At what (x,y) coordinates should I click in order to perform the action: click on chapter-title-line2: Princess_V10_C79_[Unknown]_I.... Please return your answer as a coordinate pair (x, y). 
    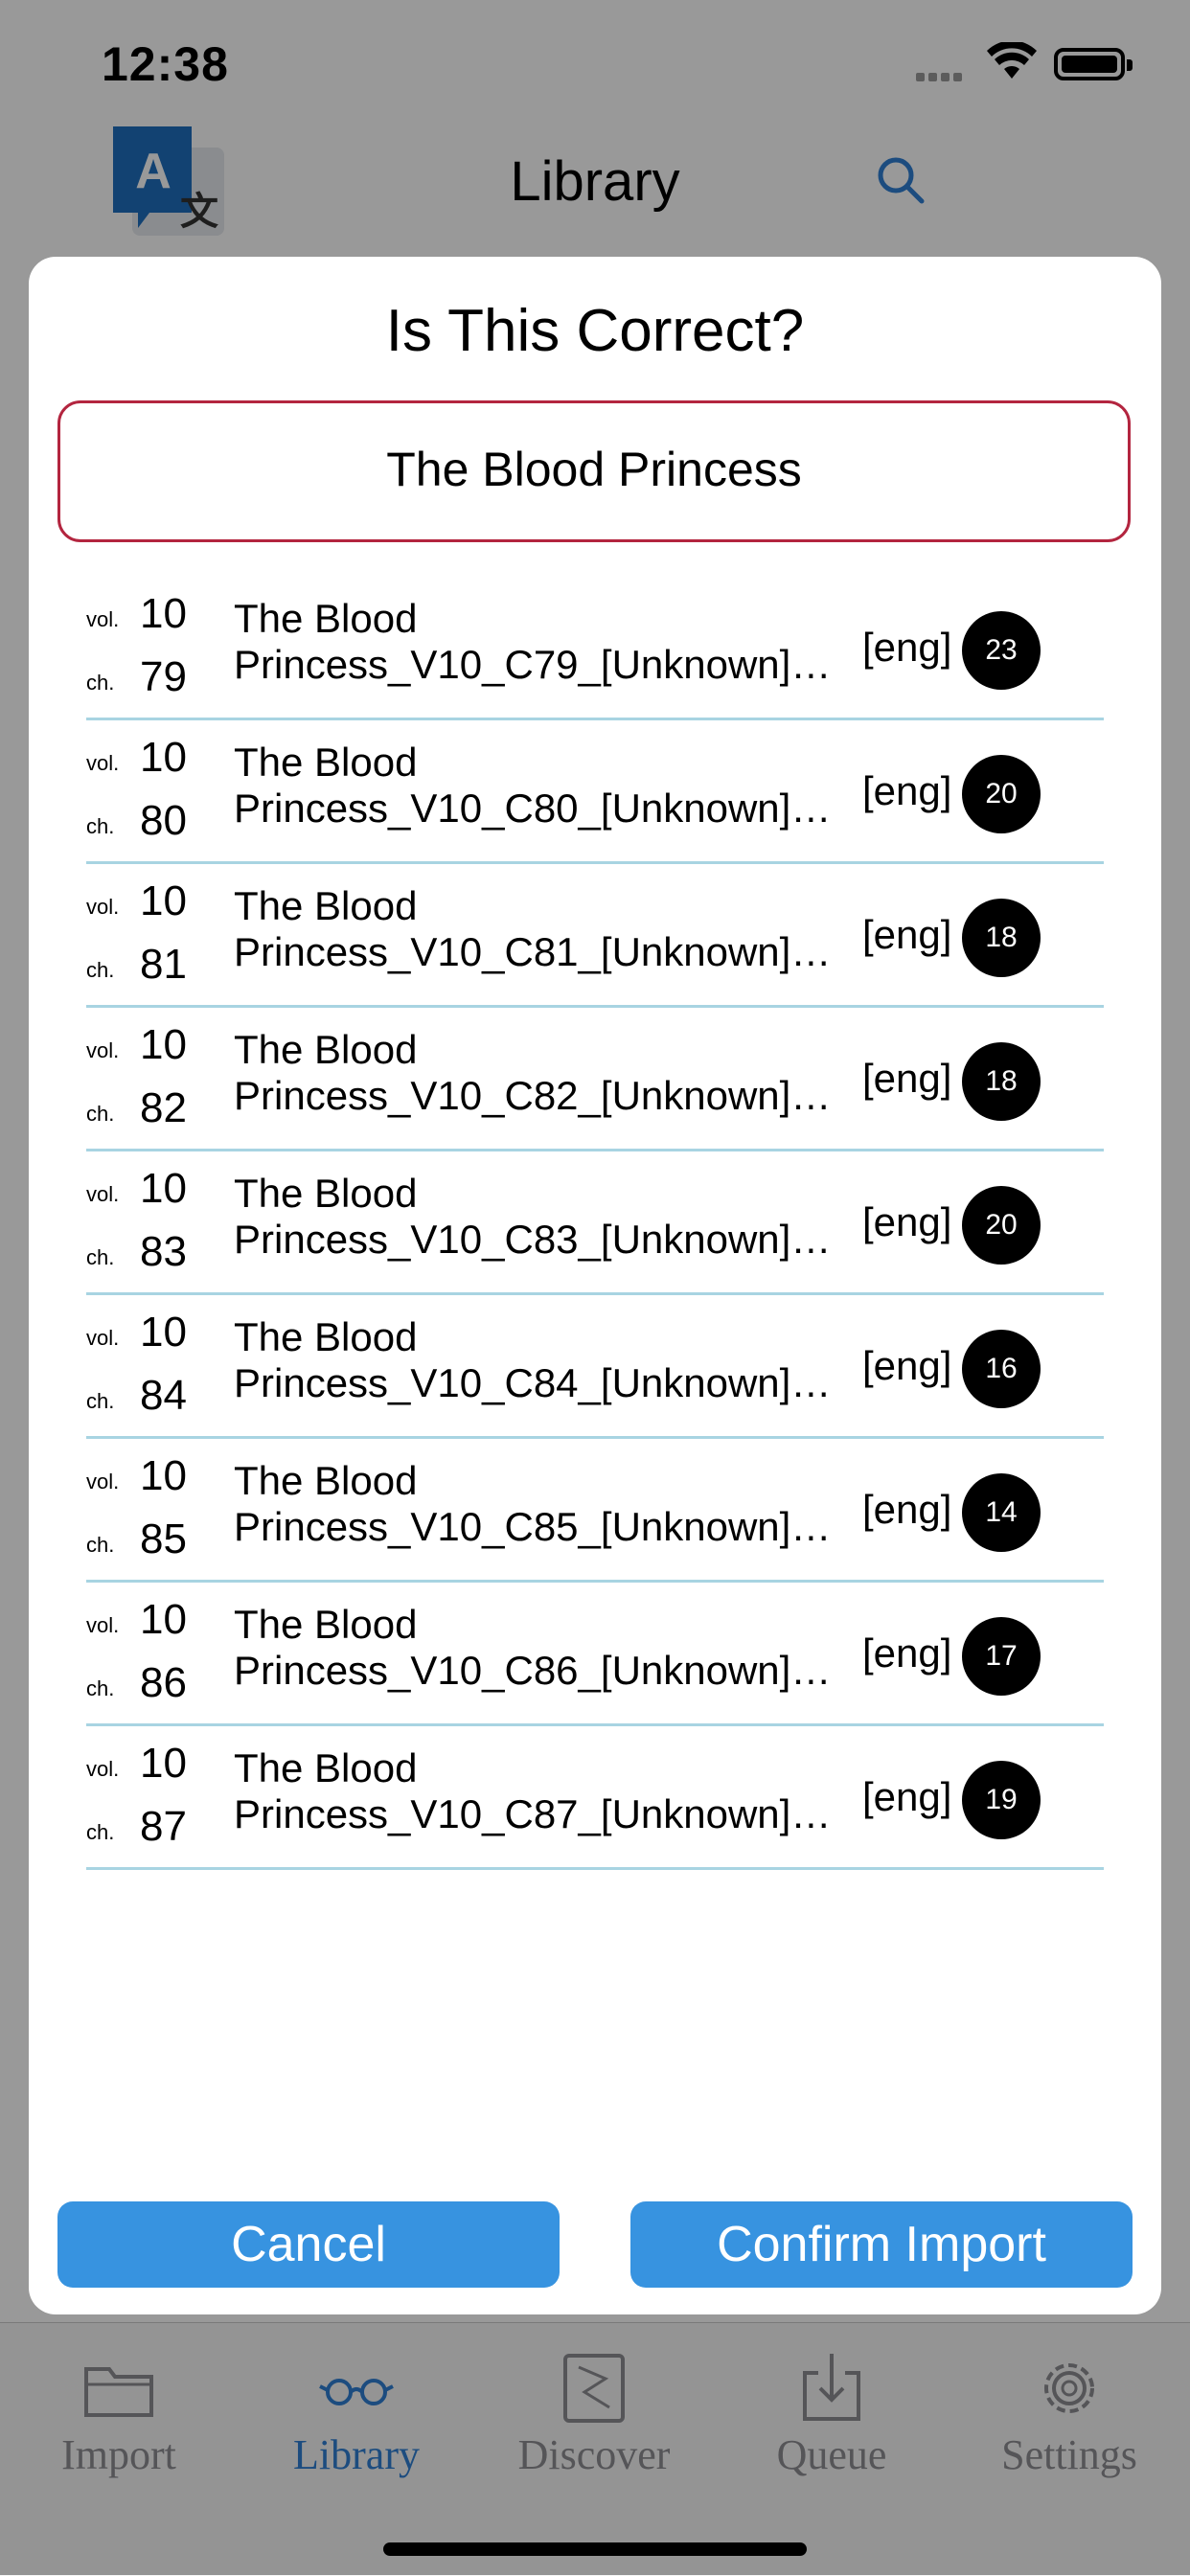
    Looking at the image, I should click on (542, 664).